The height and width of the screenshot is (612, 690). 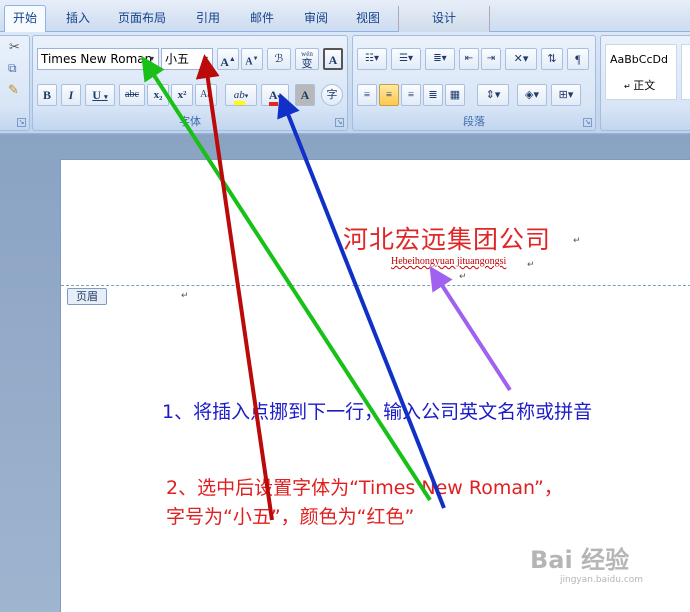 I want to click on italic-icon: I, so click(x=71, y=95).